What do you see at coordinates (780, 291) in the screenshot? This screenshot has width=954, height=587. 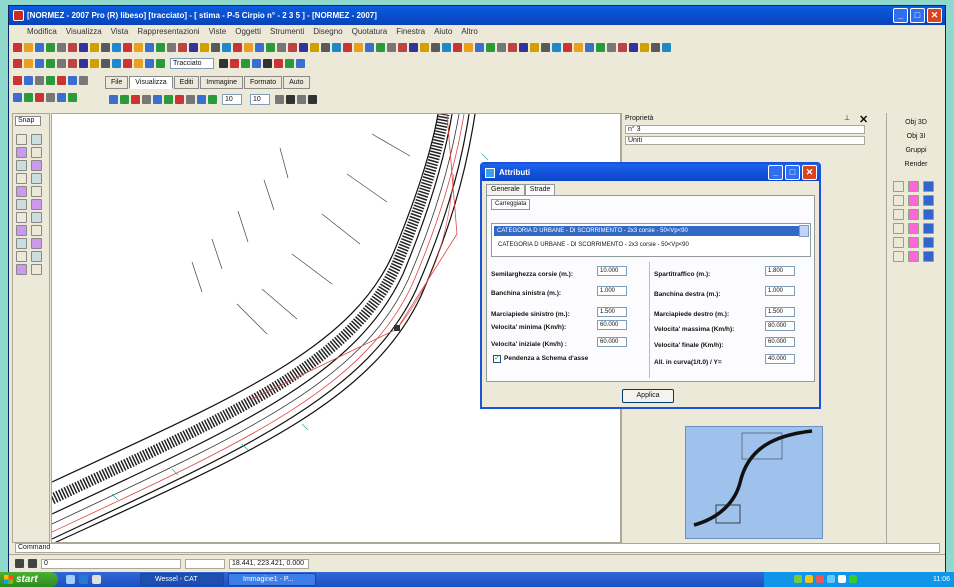 I see `banchina-destra-input: 1.000` at bounding box center [780, 291].